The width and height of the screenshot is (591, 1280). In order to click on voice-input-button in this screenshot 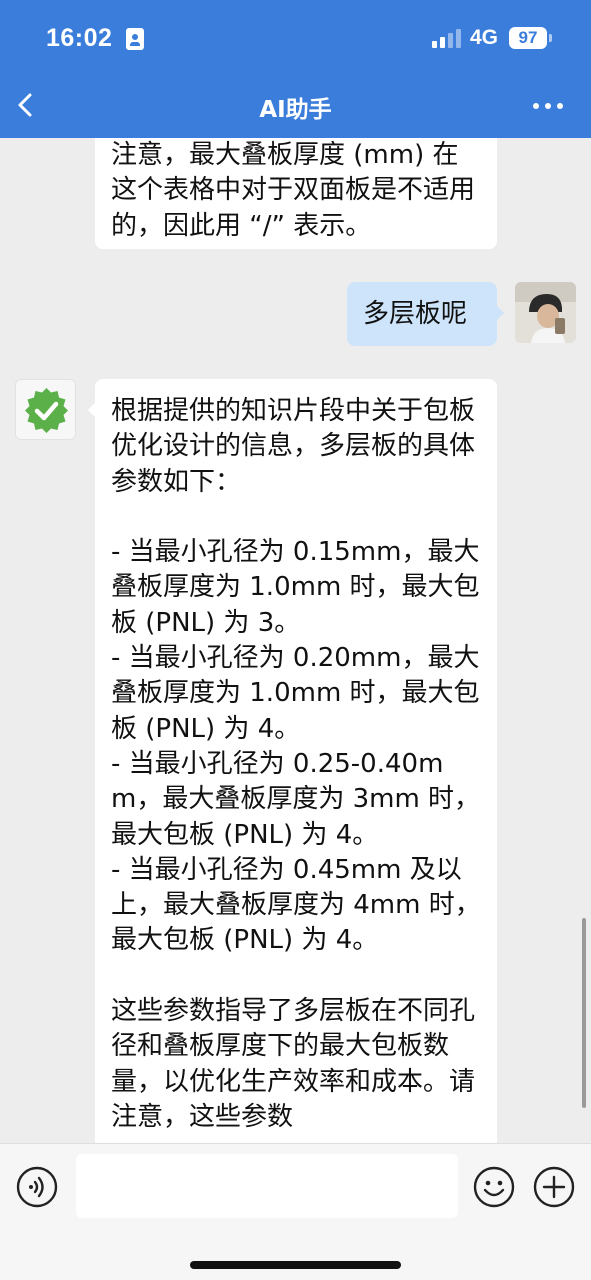, I will do `click(37, 1187)`.